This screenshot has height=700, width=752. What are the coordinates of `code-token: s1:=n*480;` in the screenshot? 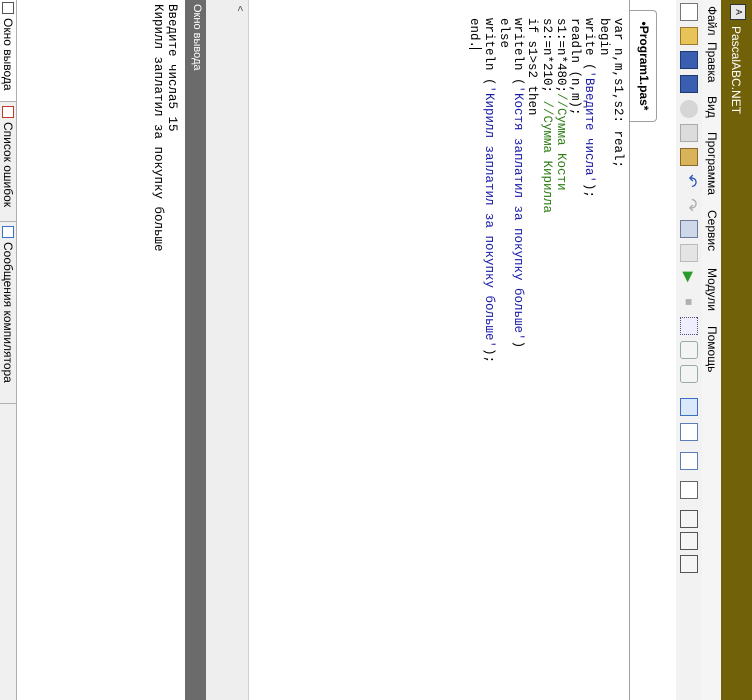 It's located at (560, 56).